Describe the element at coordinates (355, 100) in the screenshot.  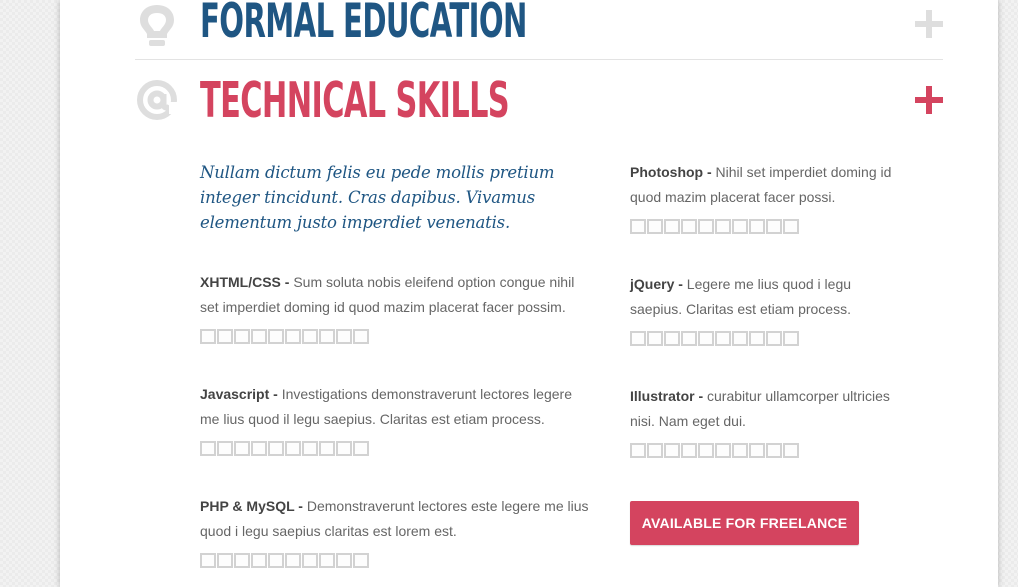
I see `section-title-technical: Technical Skills` at that location.